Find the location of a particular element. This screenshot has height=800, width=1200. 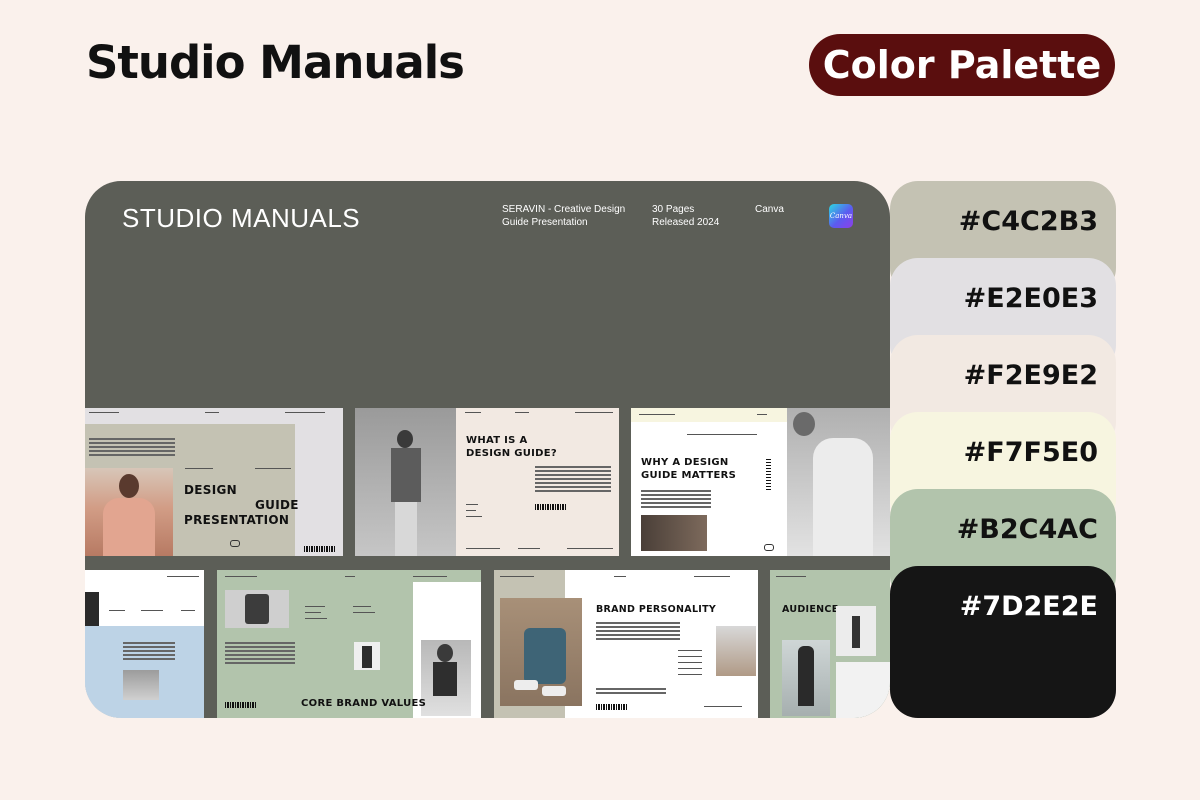

page-count: 30 Pages is located at coordinates (673, 209).